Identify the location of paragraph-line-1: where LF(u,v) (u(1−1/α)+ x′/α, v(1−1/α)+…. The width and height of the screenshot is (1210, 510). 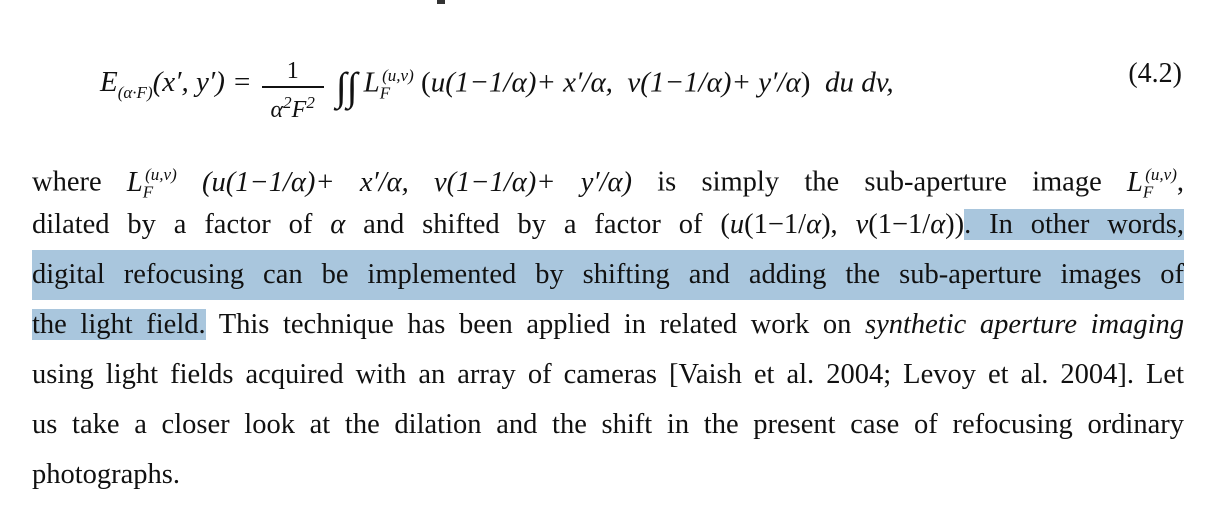
(608, 183).